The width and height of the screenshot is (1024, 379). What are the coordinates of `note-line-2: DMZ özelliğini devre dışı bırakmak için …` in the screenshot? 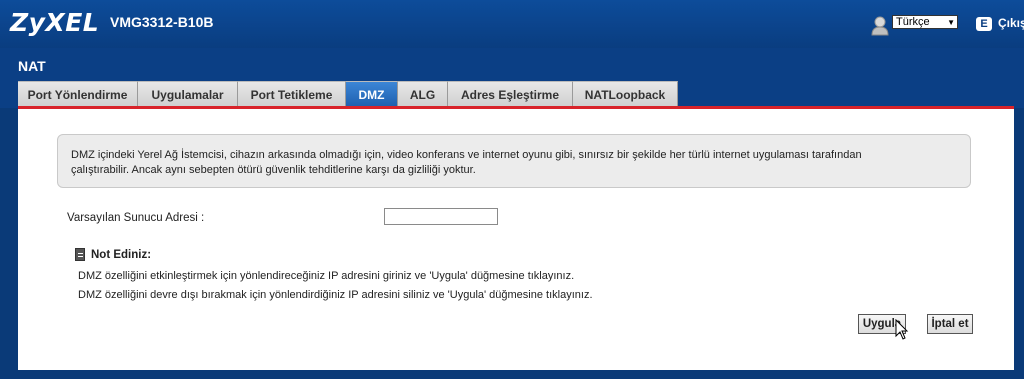 It's located at (335, 295).